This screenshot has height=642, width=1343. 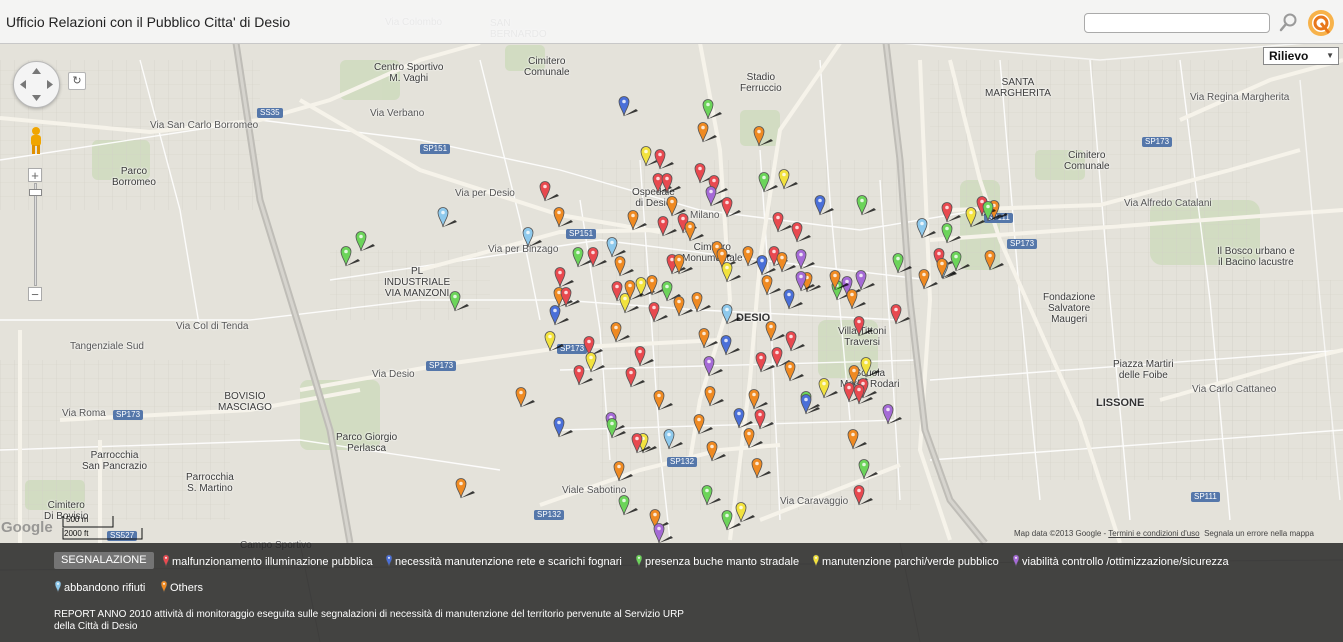 What do you see at coordinates (77, 81) in the screenshot?
I see `rotate-icon: ↻` at bounding box center [77, 81].